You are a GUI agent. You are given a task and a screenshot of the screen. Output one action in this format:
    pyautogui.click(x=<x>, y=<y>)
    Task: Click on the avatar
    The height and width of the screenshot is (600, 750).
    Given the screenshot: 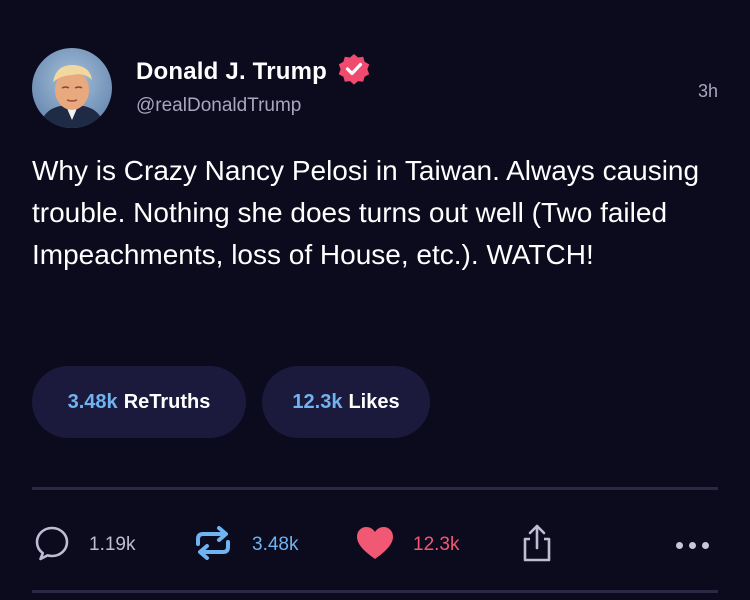 What is the action you would take?
    pyautogui.click(x=72, y=88)
    